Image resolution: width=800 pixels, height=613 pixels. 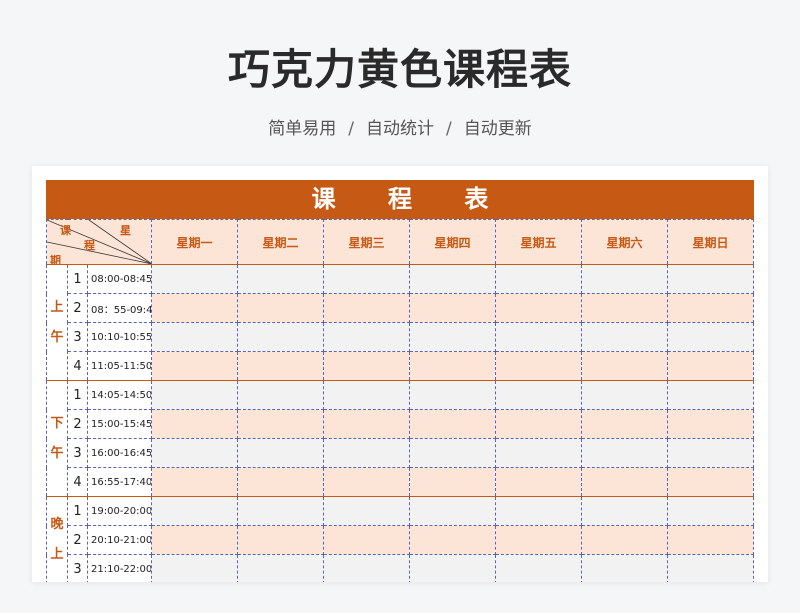 What do you see at coordinates (89, 245) in the screenshot?
I see `corner-label-cheng: 程` at bounding box center [89, 245].